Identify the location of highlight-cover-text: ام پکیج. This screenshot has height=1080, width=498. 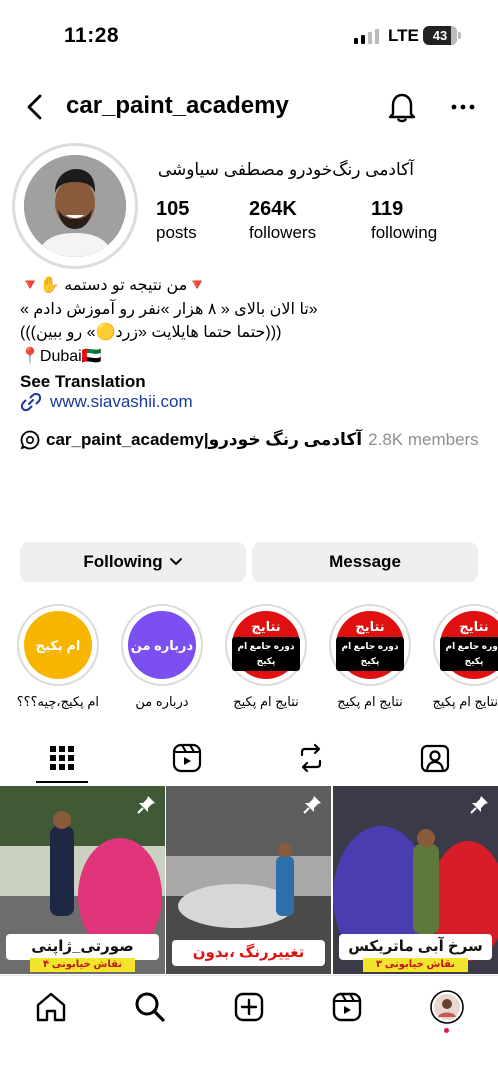
(58, 645).